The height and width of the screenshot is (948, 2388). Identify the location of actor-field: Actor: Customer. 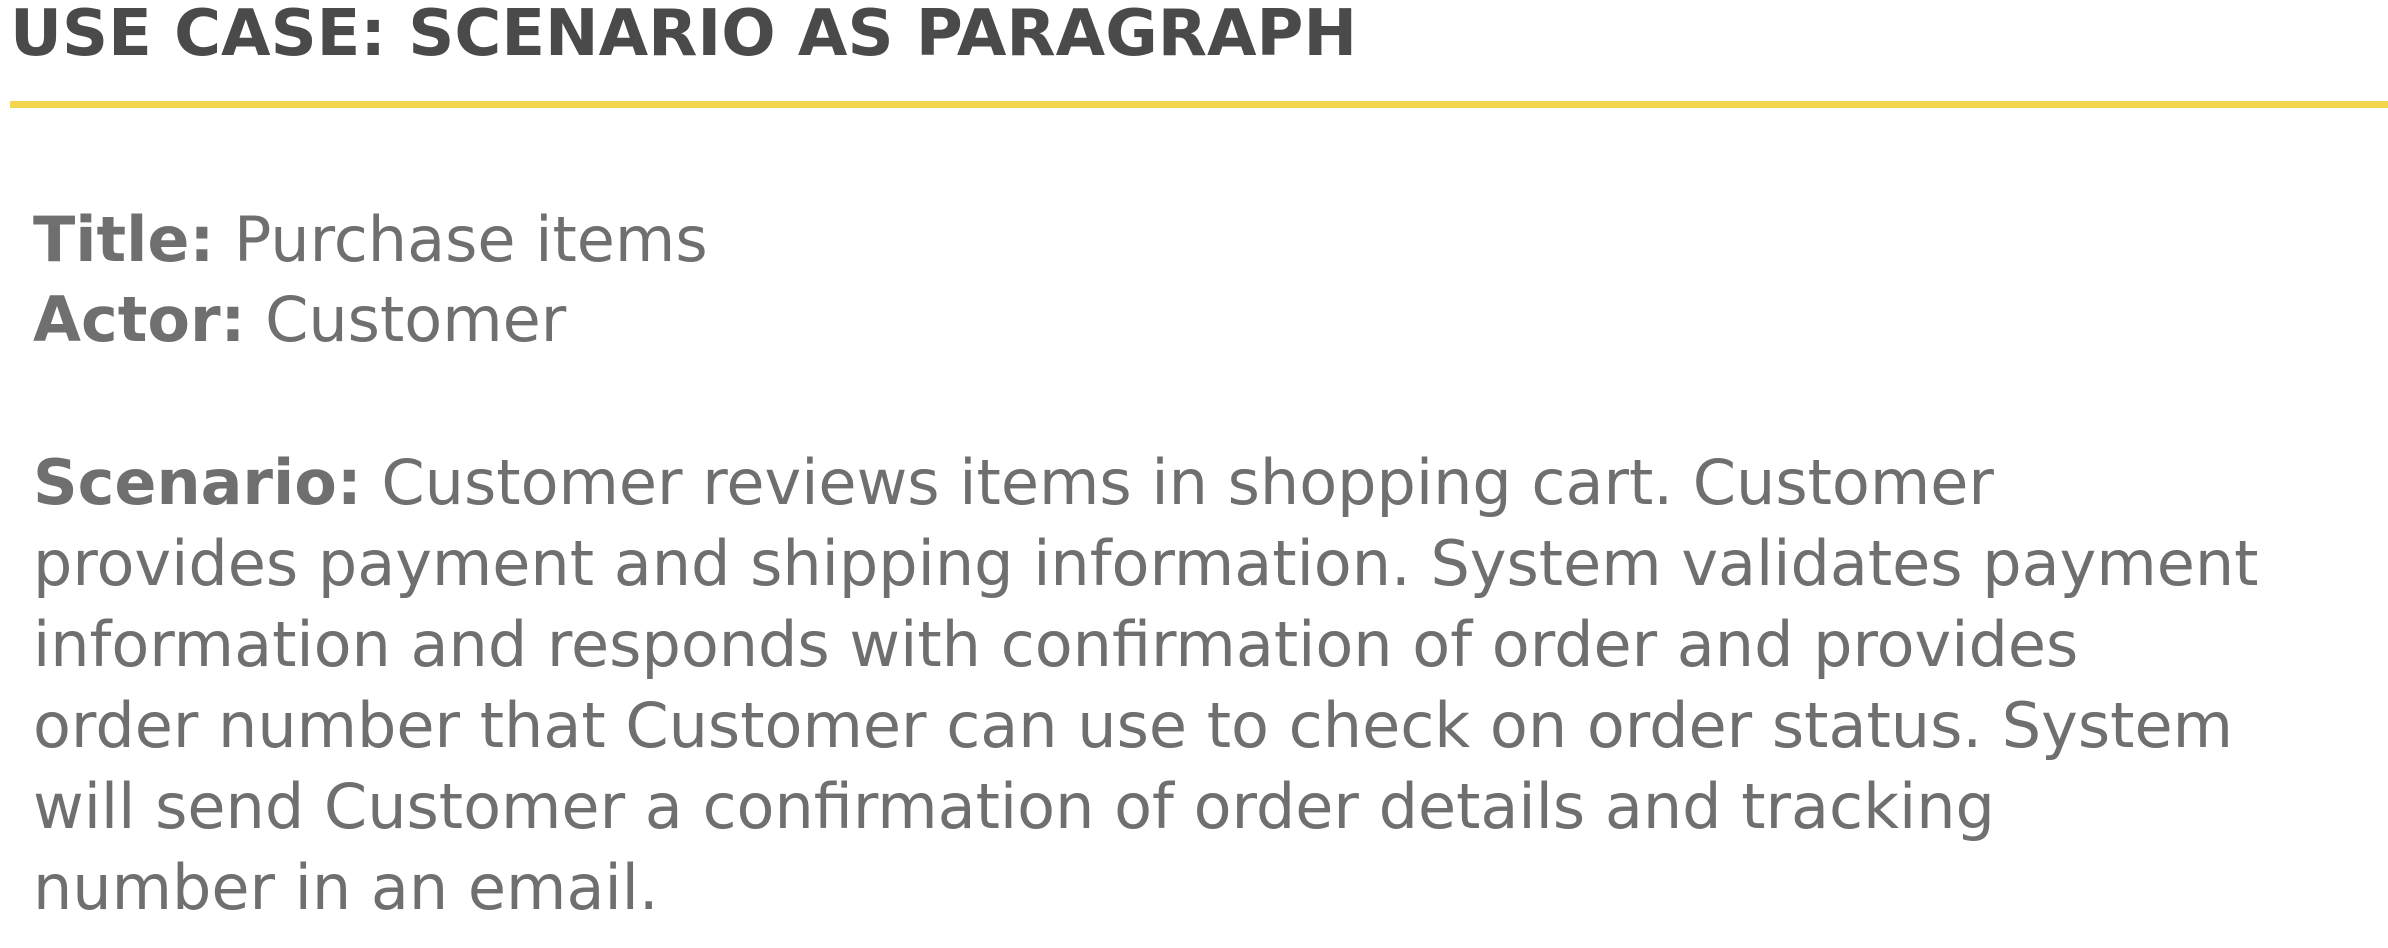
(370, 320).